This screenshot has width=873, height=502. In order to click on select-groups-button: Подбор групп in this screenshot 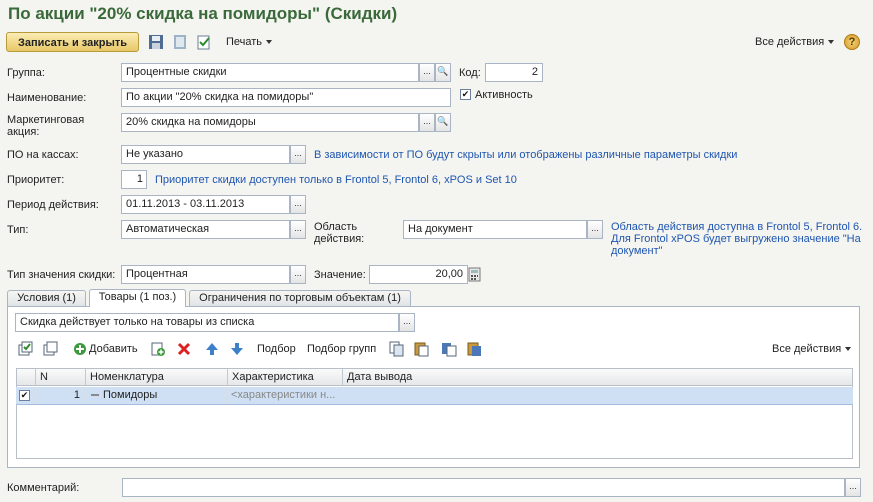, I will do `click(341, 349)`.